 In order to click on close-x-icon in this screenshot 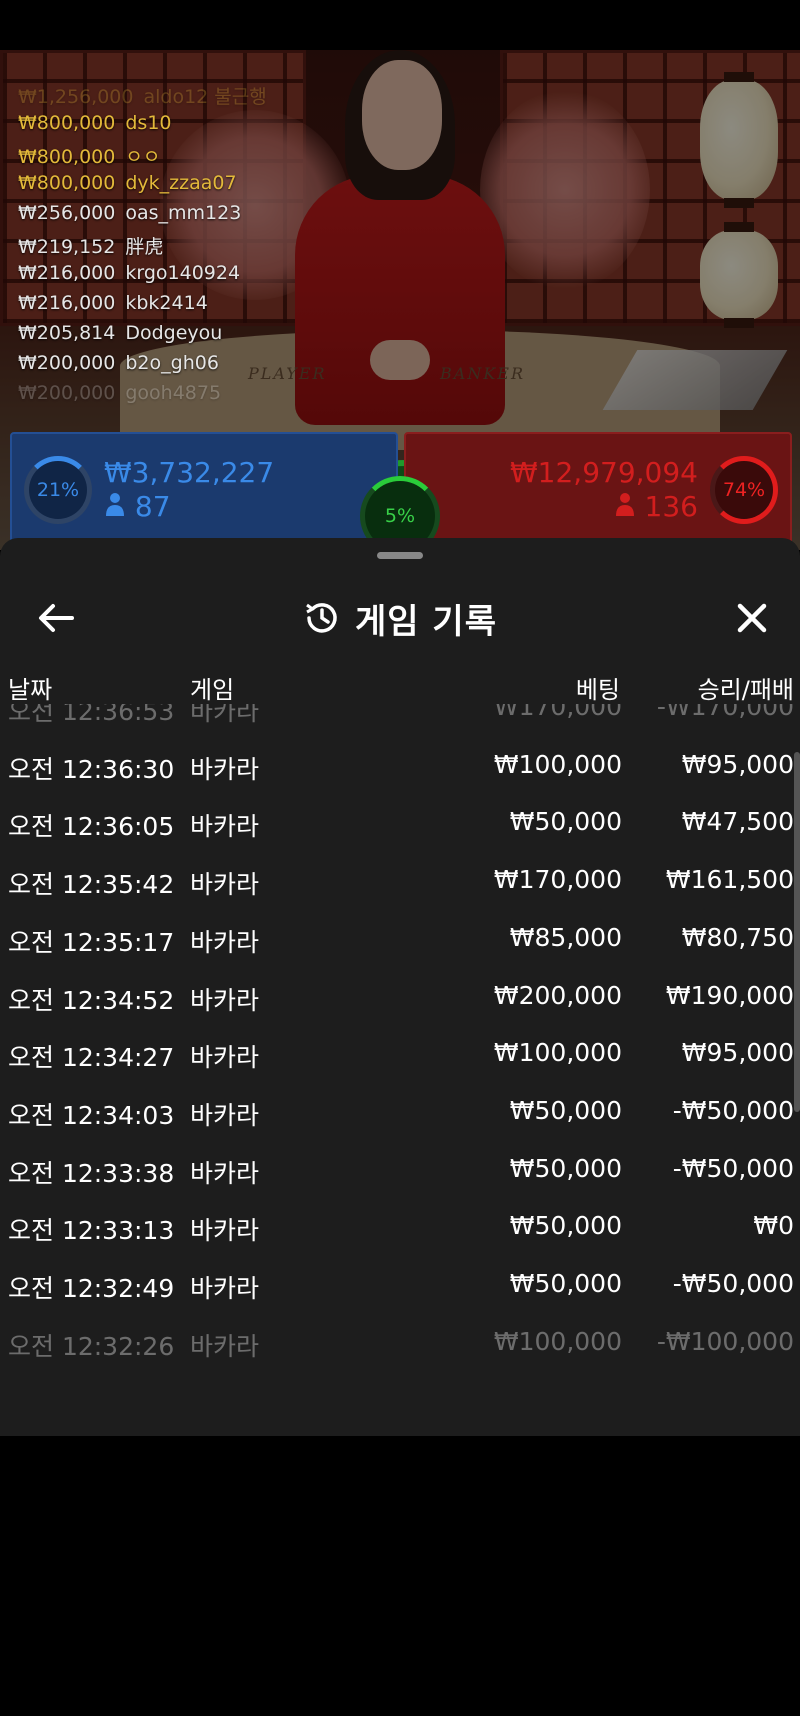, I will do `click(752, 618)`.